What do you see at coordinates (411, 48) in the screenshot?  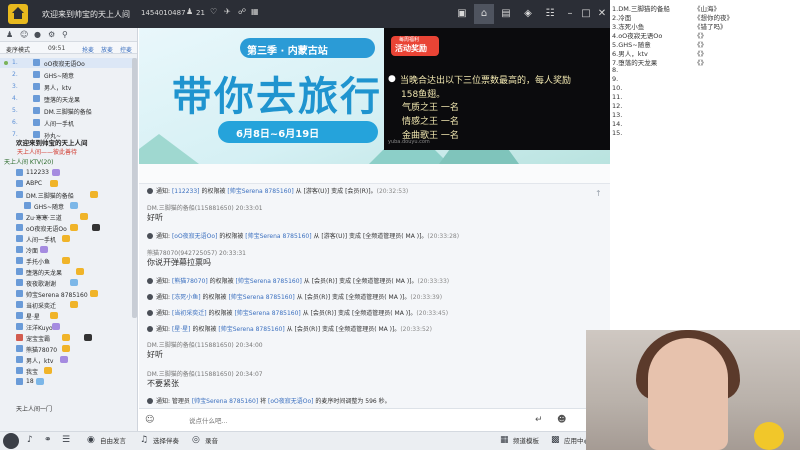 I see `notice-title: 活动奖励` at bounding box center [411, 48].